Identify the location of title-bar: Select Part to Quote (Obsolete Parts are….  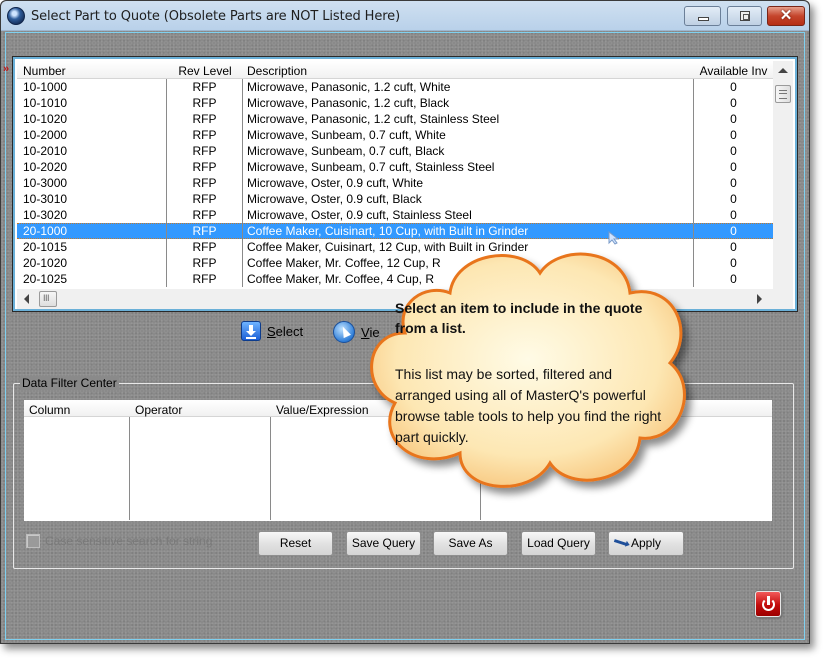
(405, 16).